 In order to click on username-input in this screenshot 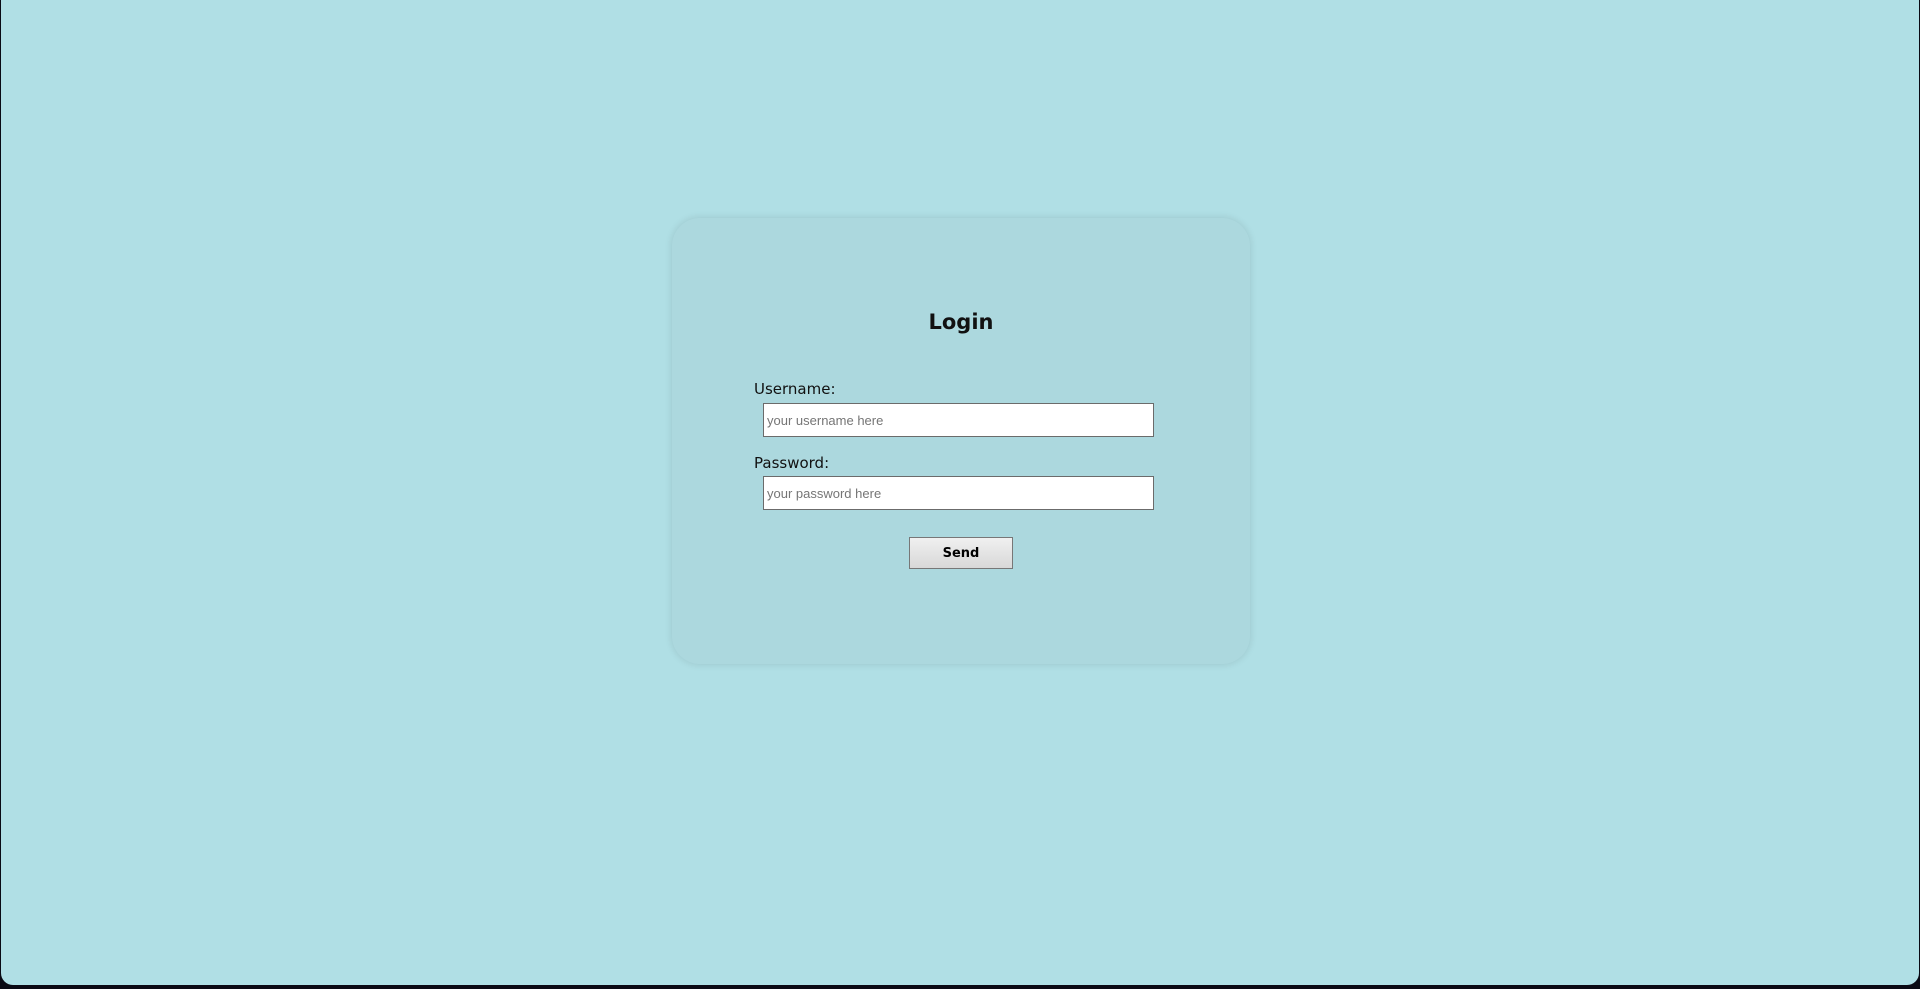, I will do `click(958, 420)`.